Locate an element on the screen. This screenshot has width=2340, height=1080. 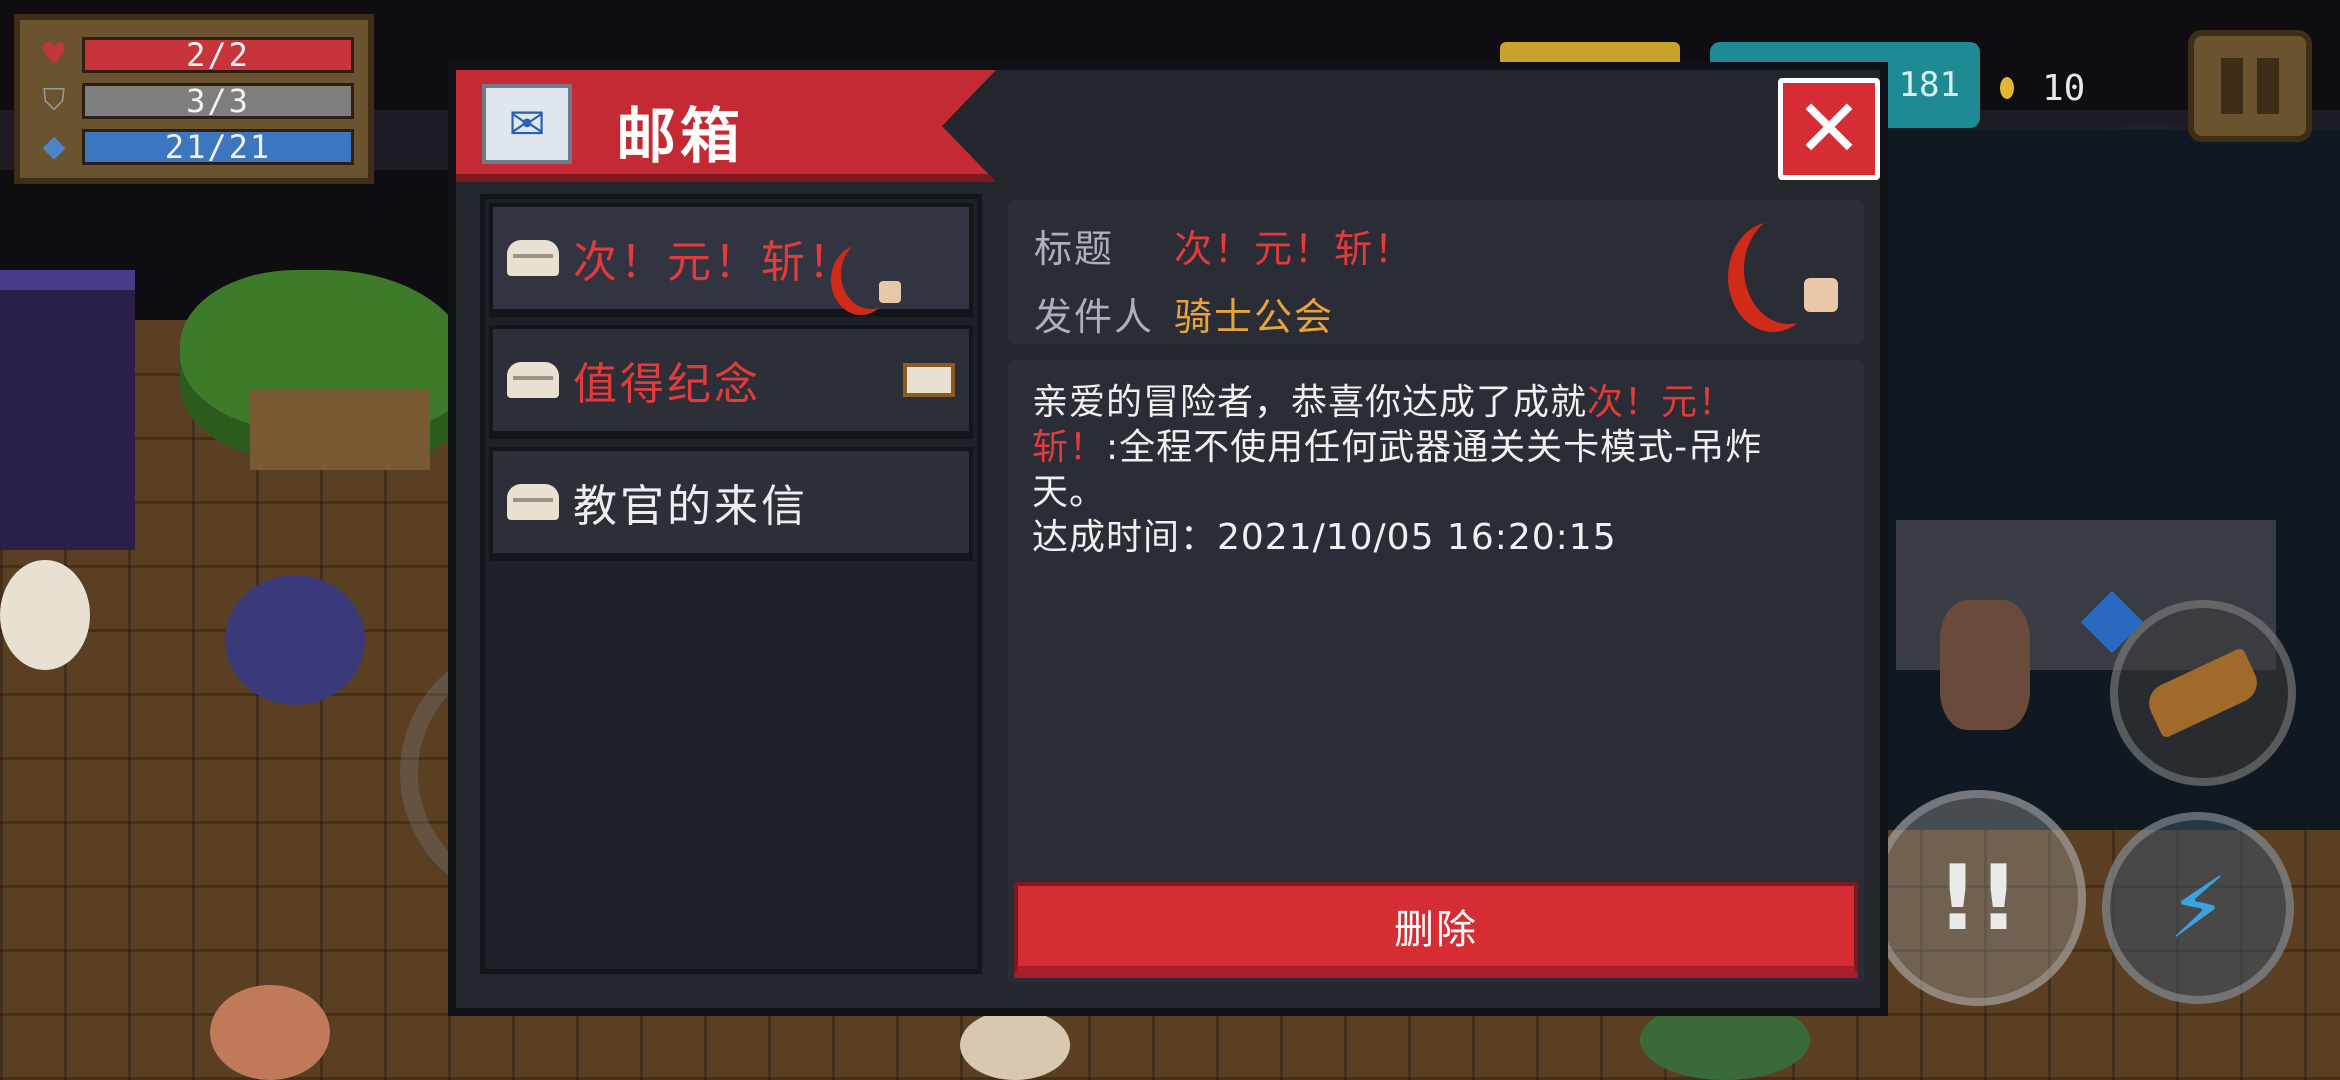
mail-item-instructor-letter: 教官的来信 is located at coordinates (731, 504).